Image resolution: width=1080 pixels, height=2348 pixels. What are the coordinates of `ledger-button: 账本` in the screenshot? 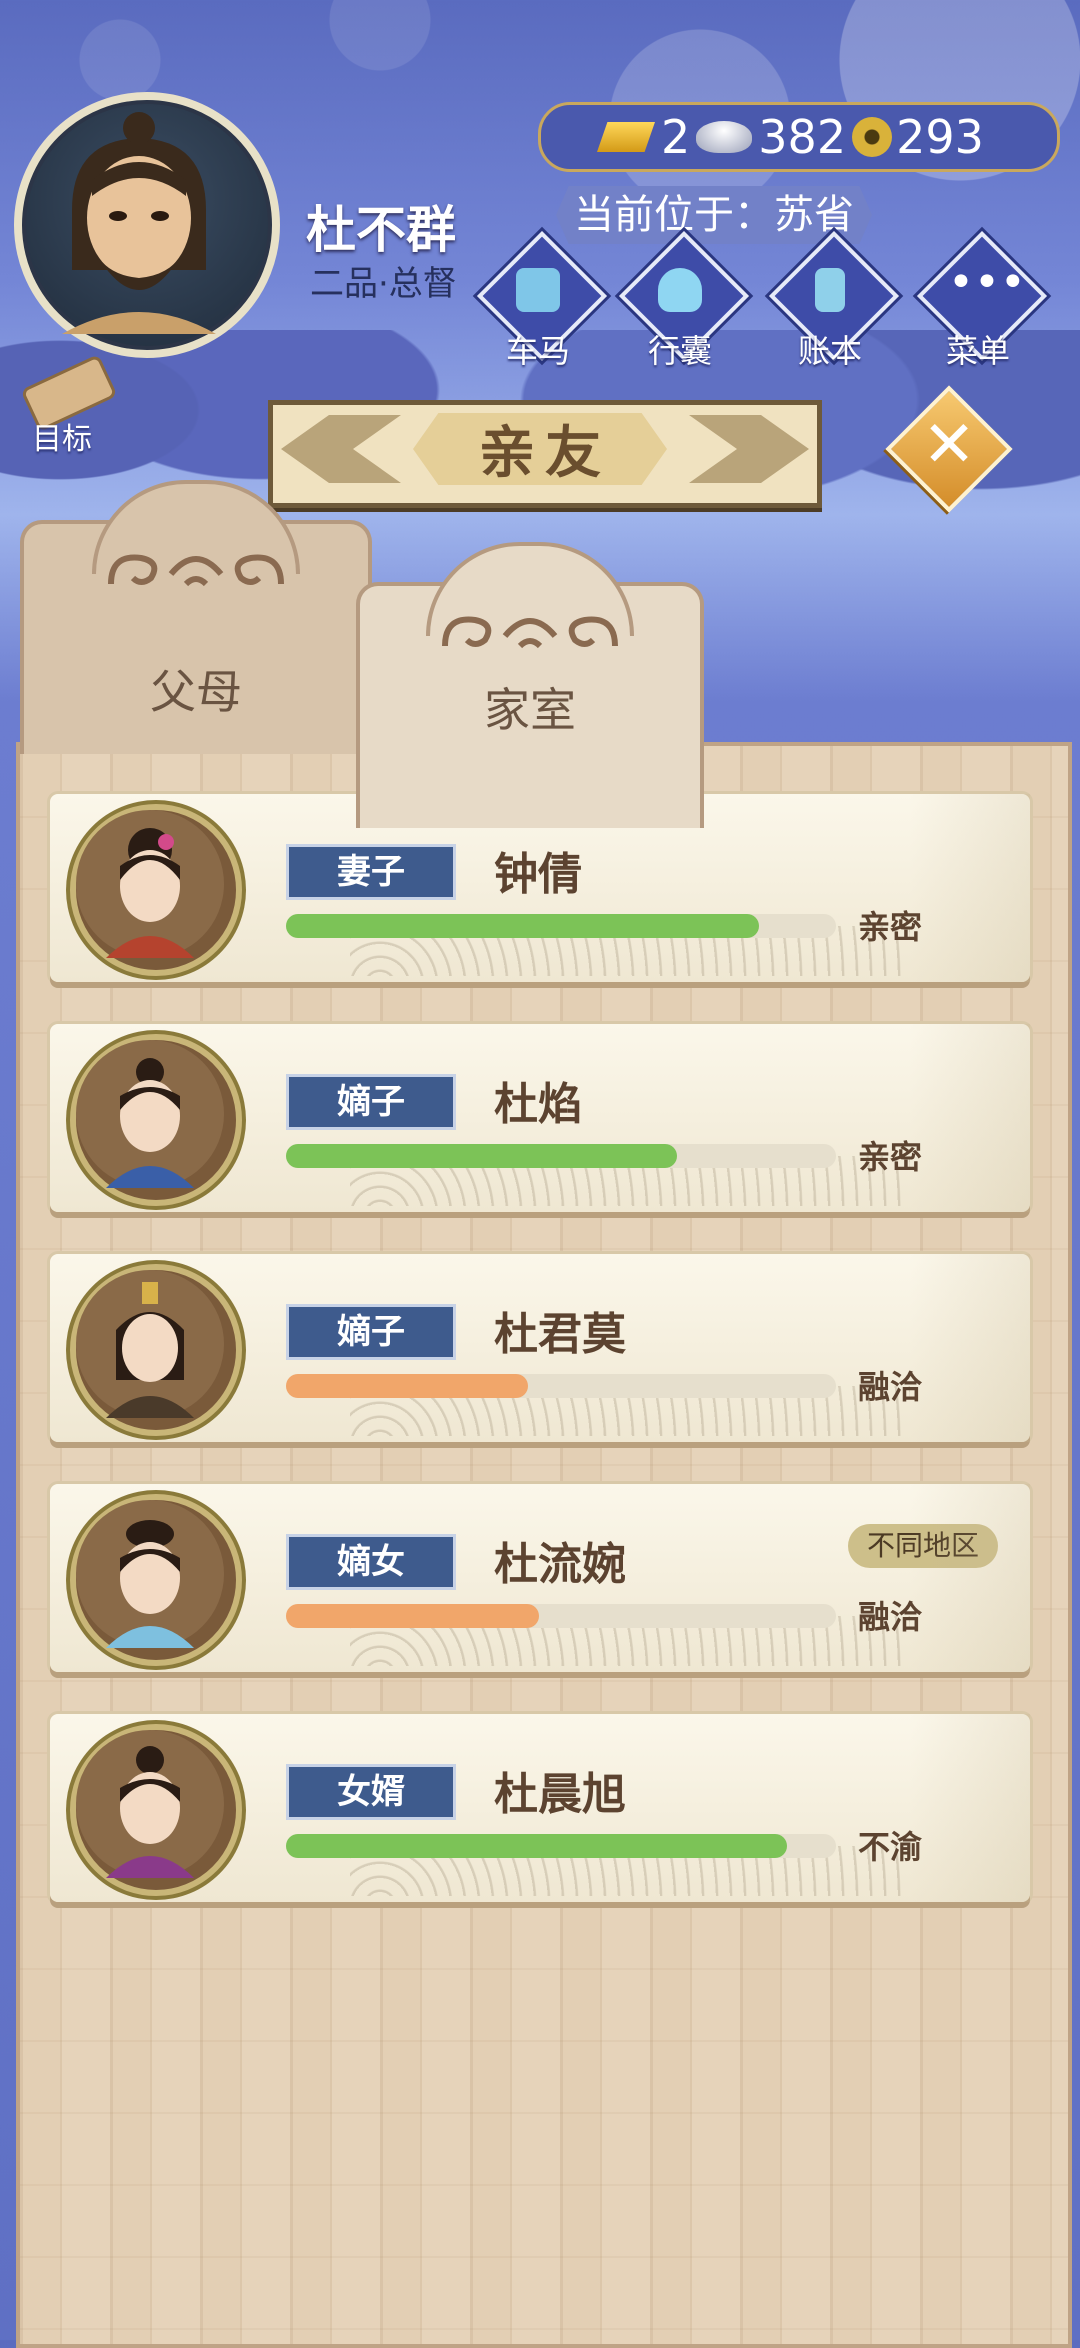 It's located at (834, 300).